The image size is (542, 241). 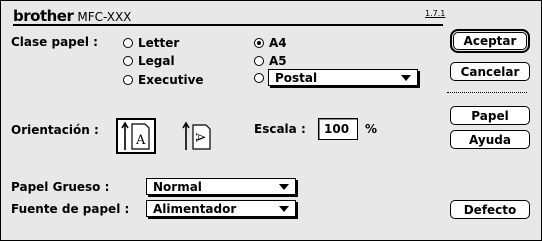 I want to click on paper-source-label: Fuente de papel :, so click(x=70, y=209).